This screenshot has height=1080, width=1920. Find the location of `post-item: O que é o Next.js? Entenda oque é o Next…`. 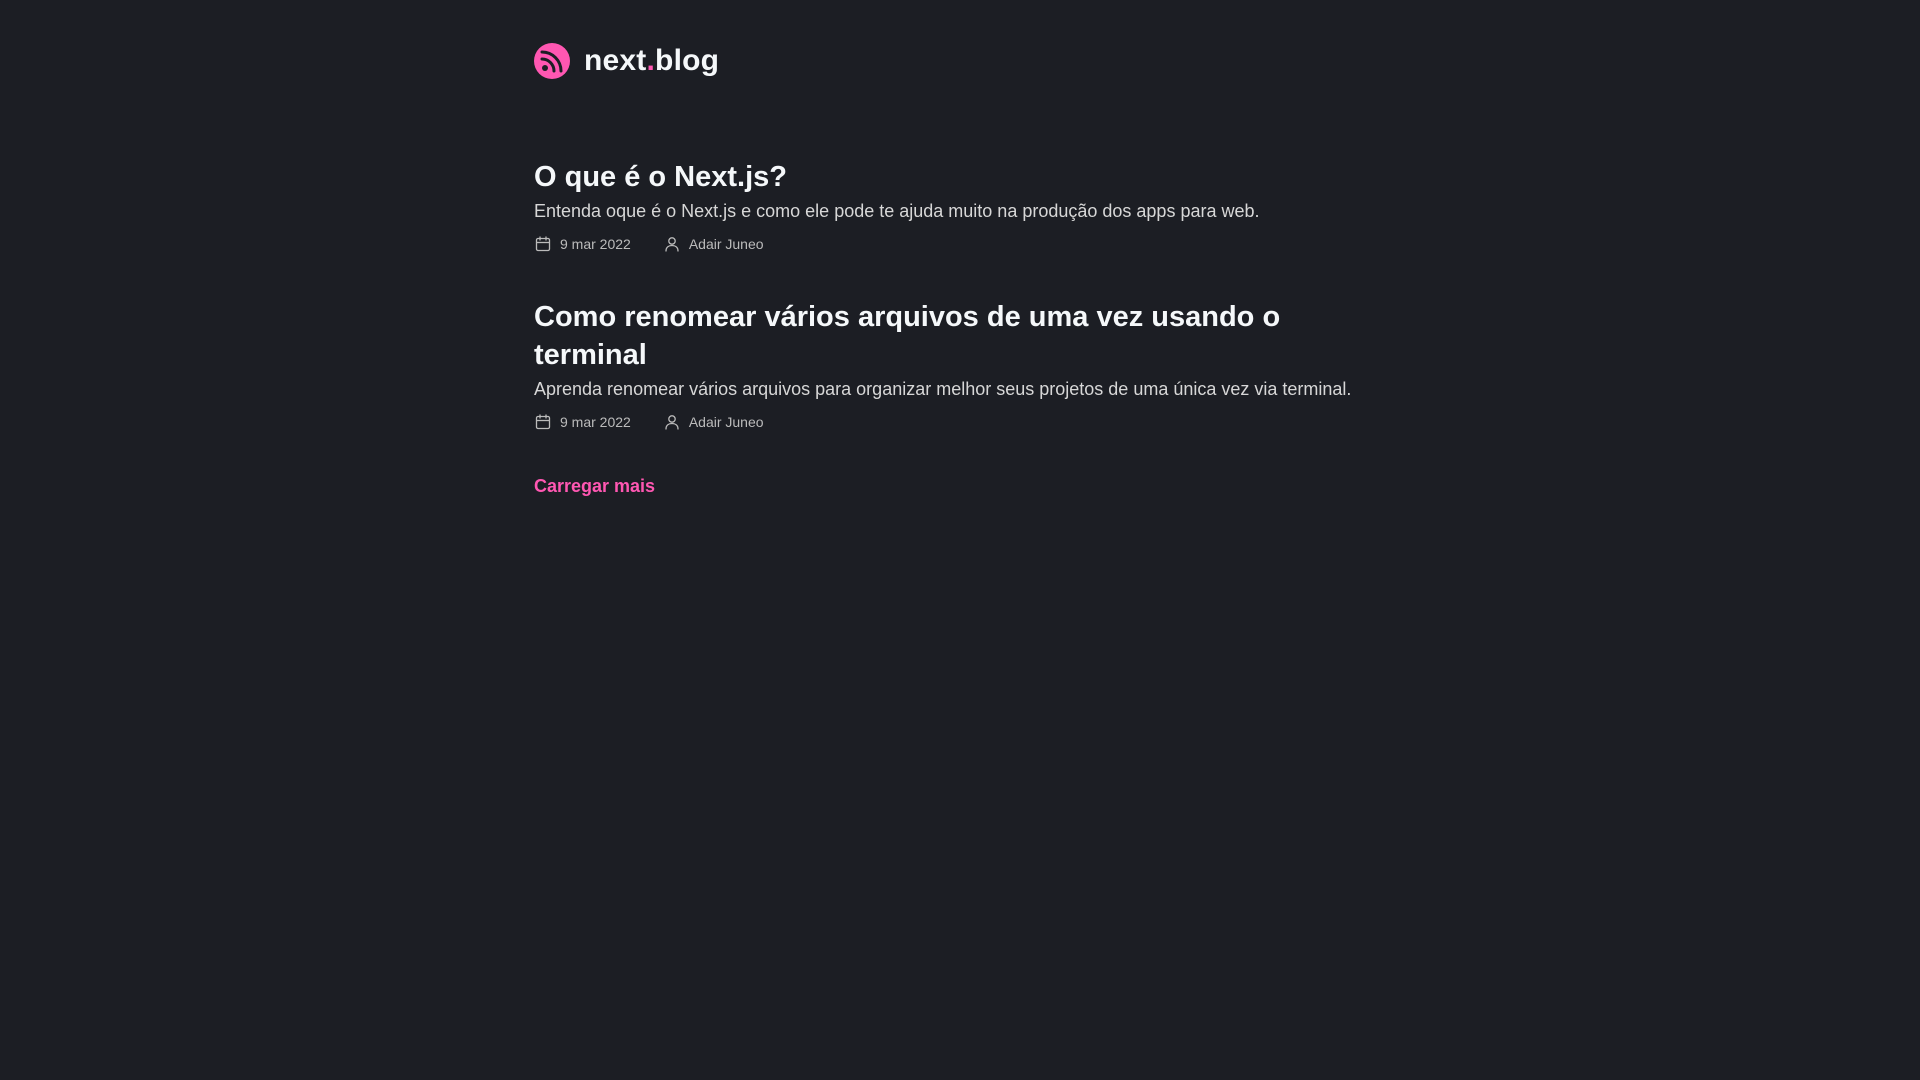

post-item: O que é o Next.js? Entenda oque é o Next… is located at coordinates (964, 206).